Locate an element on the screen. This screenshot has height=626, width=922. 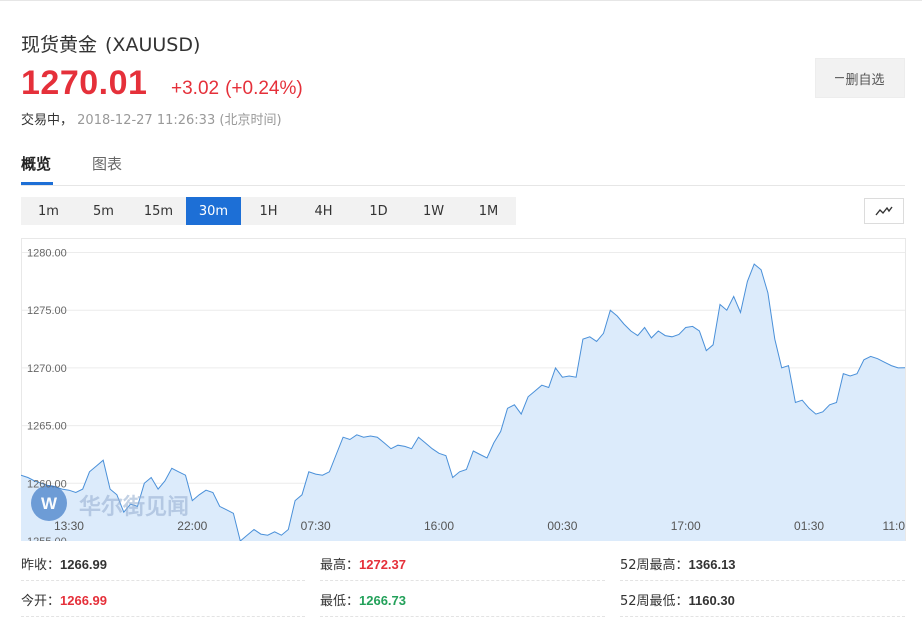
x-tick-label: 11:0 is located at coordinates (894, 526).